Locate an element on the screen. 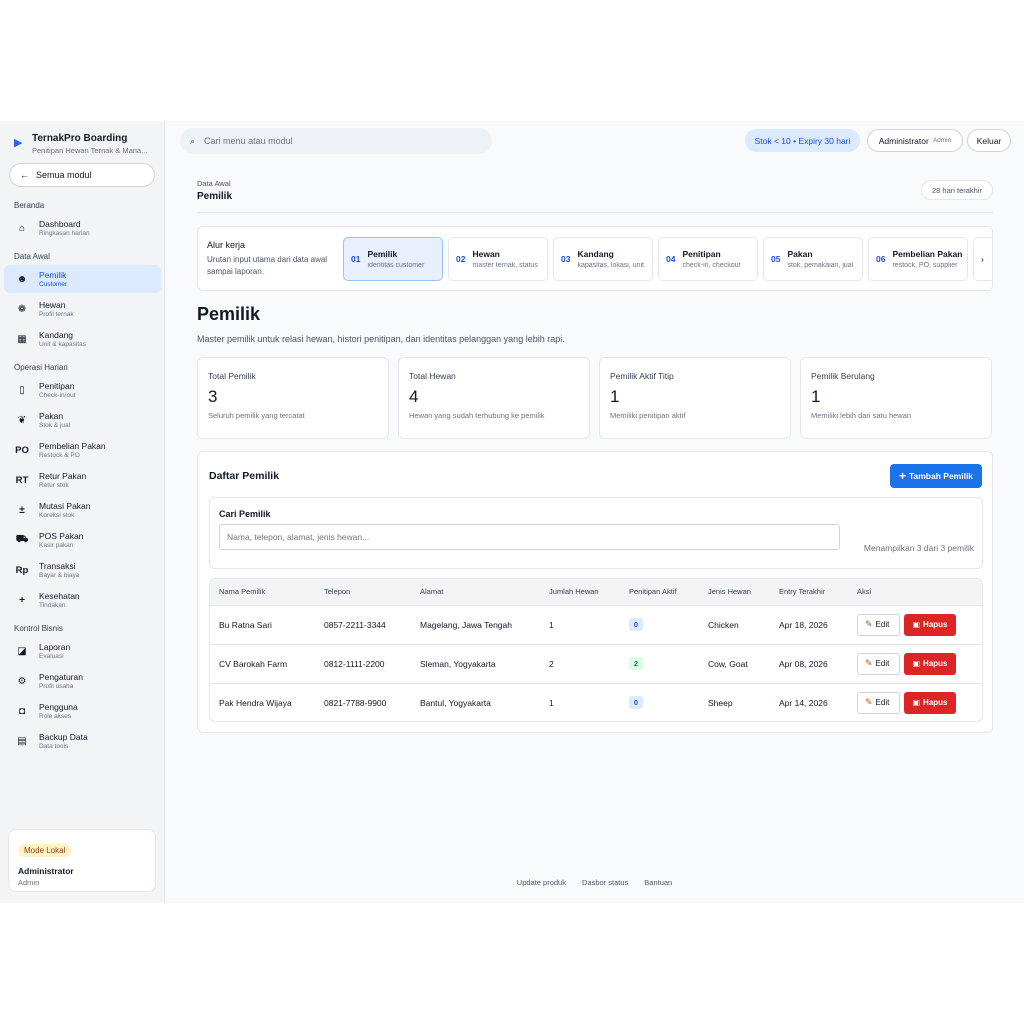 The image size is (1024, 1024). sidebar-item-label: POS Pakan is located at coordinates (61, 535).